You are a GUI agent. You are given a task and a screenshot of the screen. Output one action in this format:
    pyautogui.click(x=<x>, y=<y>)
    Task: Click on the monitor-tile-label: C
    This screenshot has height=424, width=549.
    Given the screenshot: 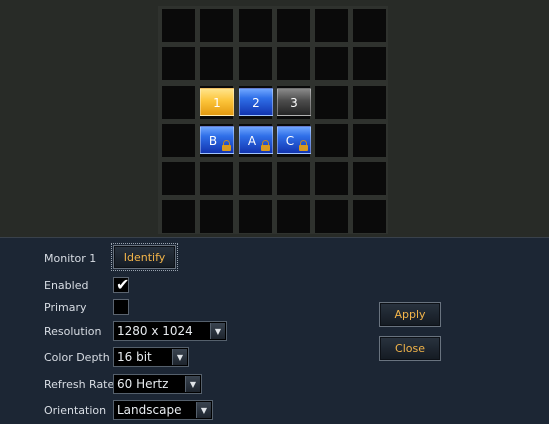 What is the action you would take?
    pyautogui.click(x=290, y=141)
    